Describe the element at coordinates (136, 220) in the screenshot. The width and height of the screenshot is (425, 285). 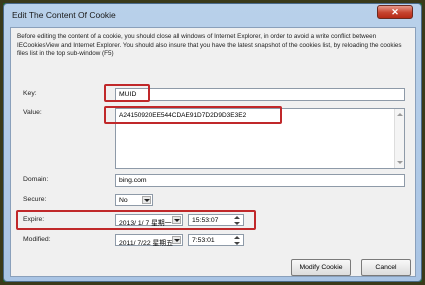
I see `expire-highlight` at that location.